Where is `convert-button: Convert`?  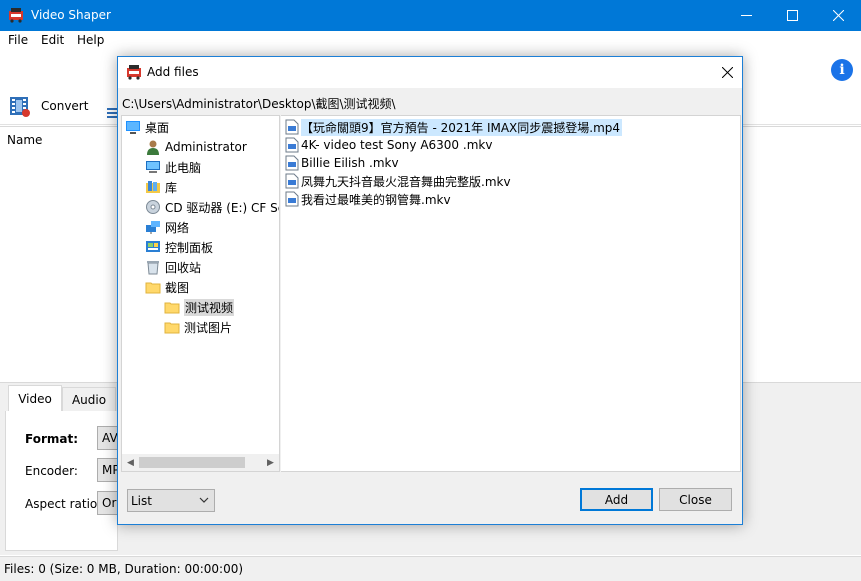 convert-button: Convert is located at coordinates (48, 106).